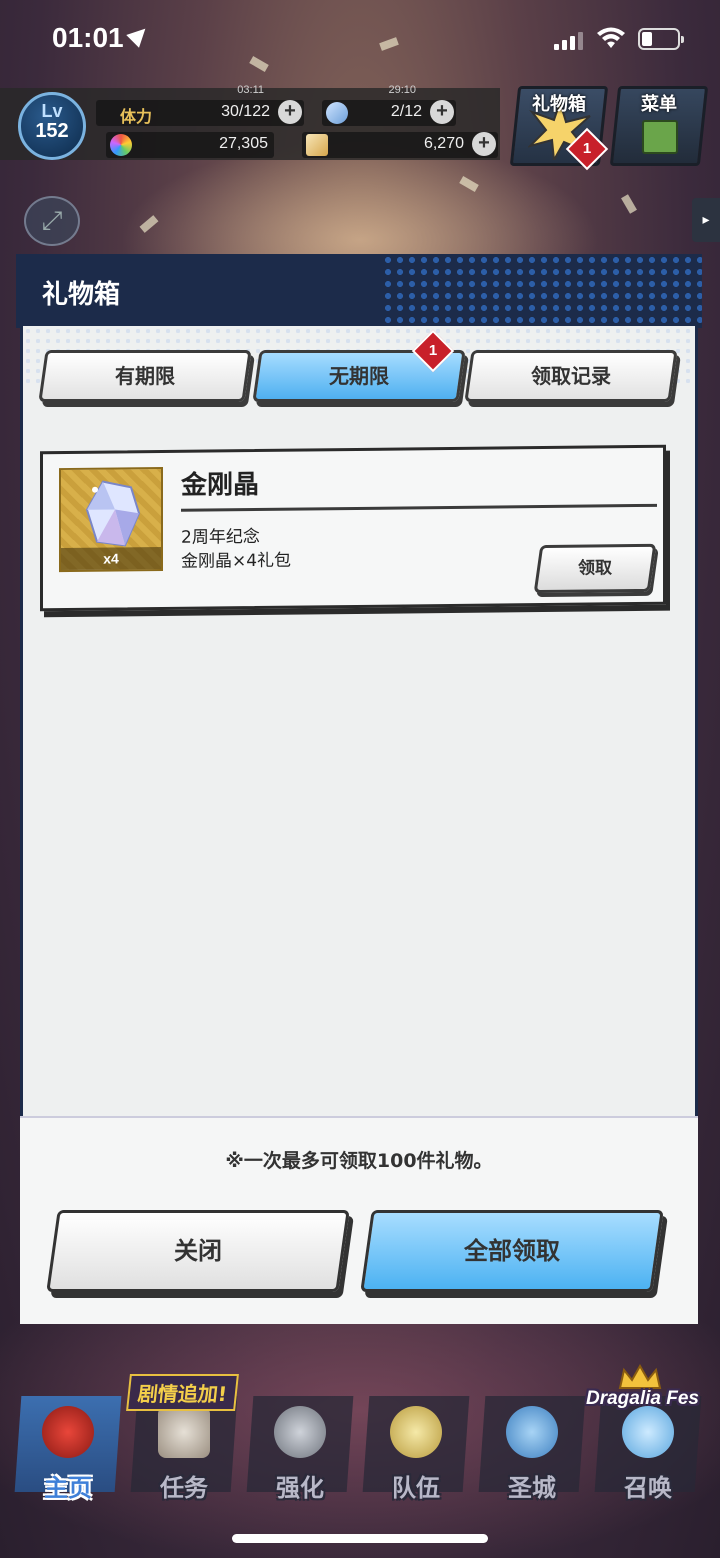  Describe the element at coordinates (52, 131) in the screenshot. I see `level-value: 152` at that location.